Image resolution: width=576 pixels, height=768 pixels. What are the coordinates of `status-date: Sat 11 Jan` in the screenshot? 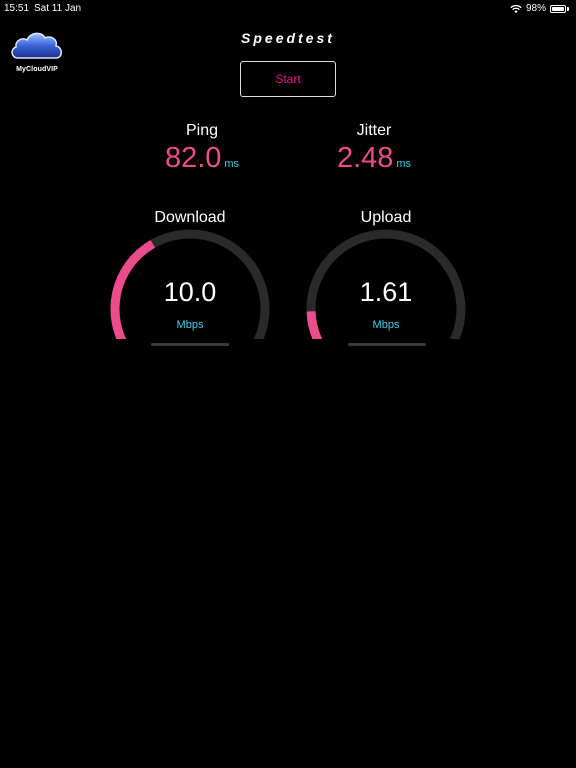 It's located at (58, 8).